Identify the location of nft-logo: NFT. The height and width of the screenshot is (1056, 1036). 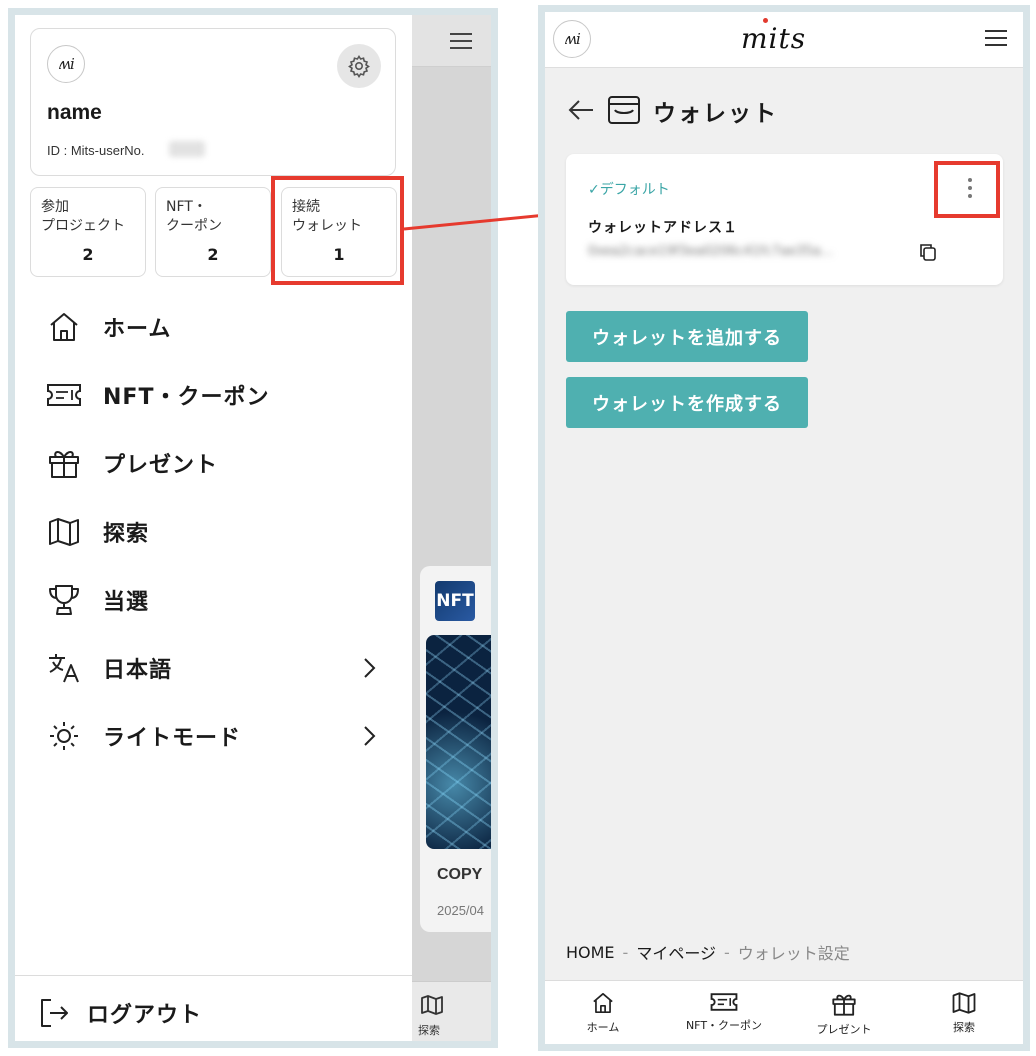
(455, 601).